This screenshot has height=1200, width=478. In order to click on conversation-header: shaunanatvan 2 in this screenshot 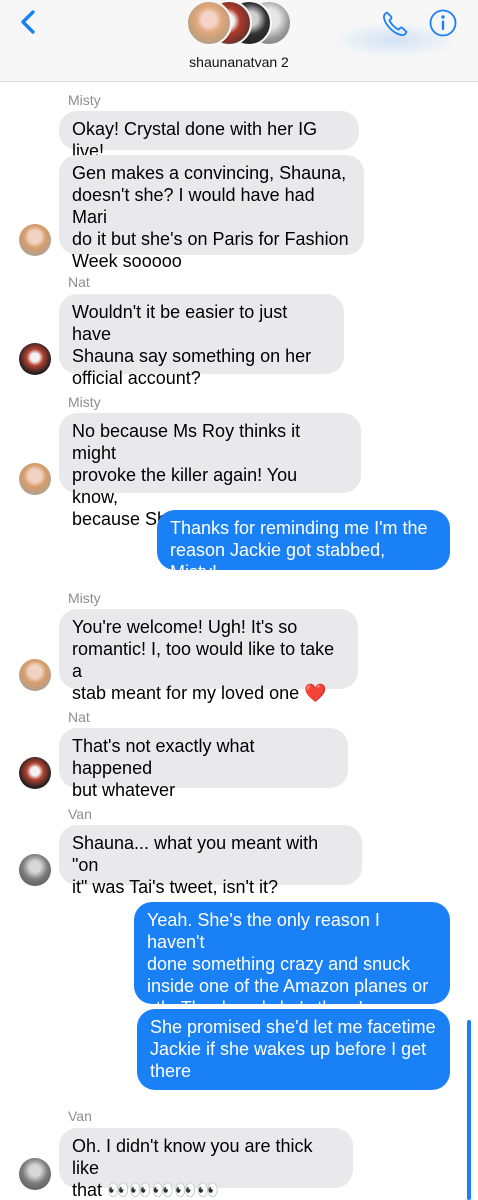, I will do `click(239, 41)`.